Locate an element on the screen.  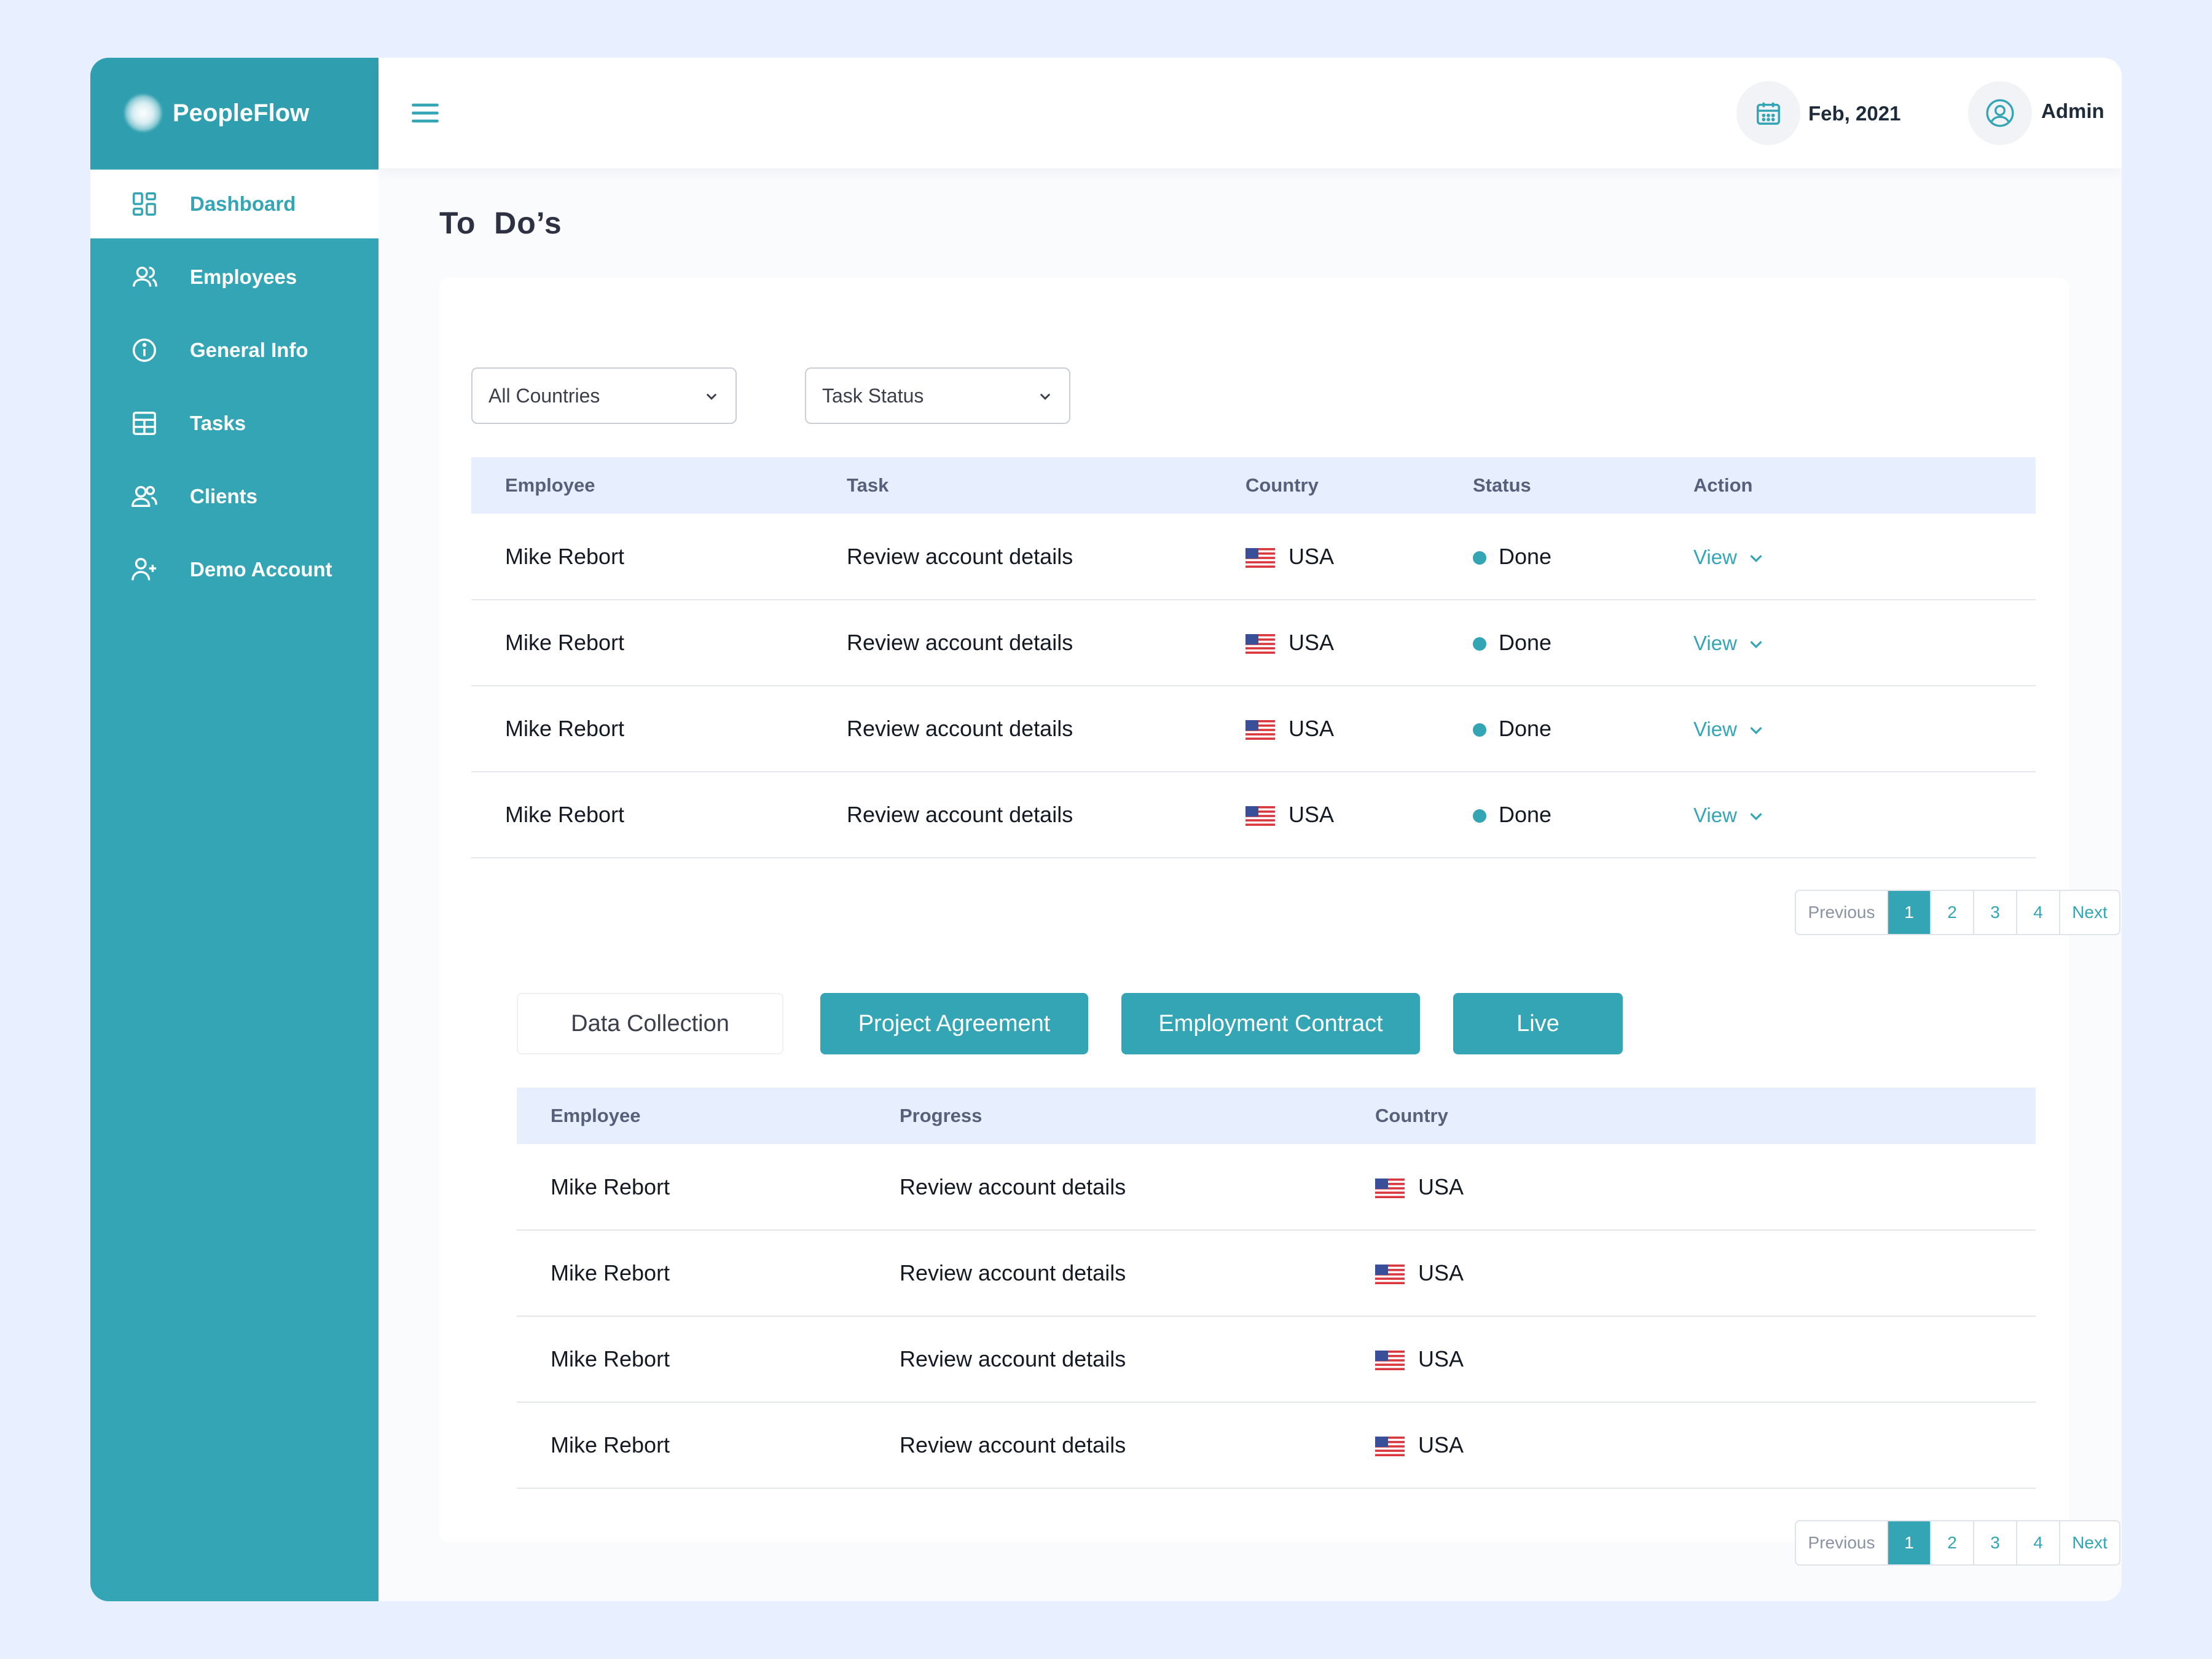
sidebar-item-label: Demo Account is located at coordinates (261, 569).